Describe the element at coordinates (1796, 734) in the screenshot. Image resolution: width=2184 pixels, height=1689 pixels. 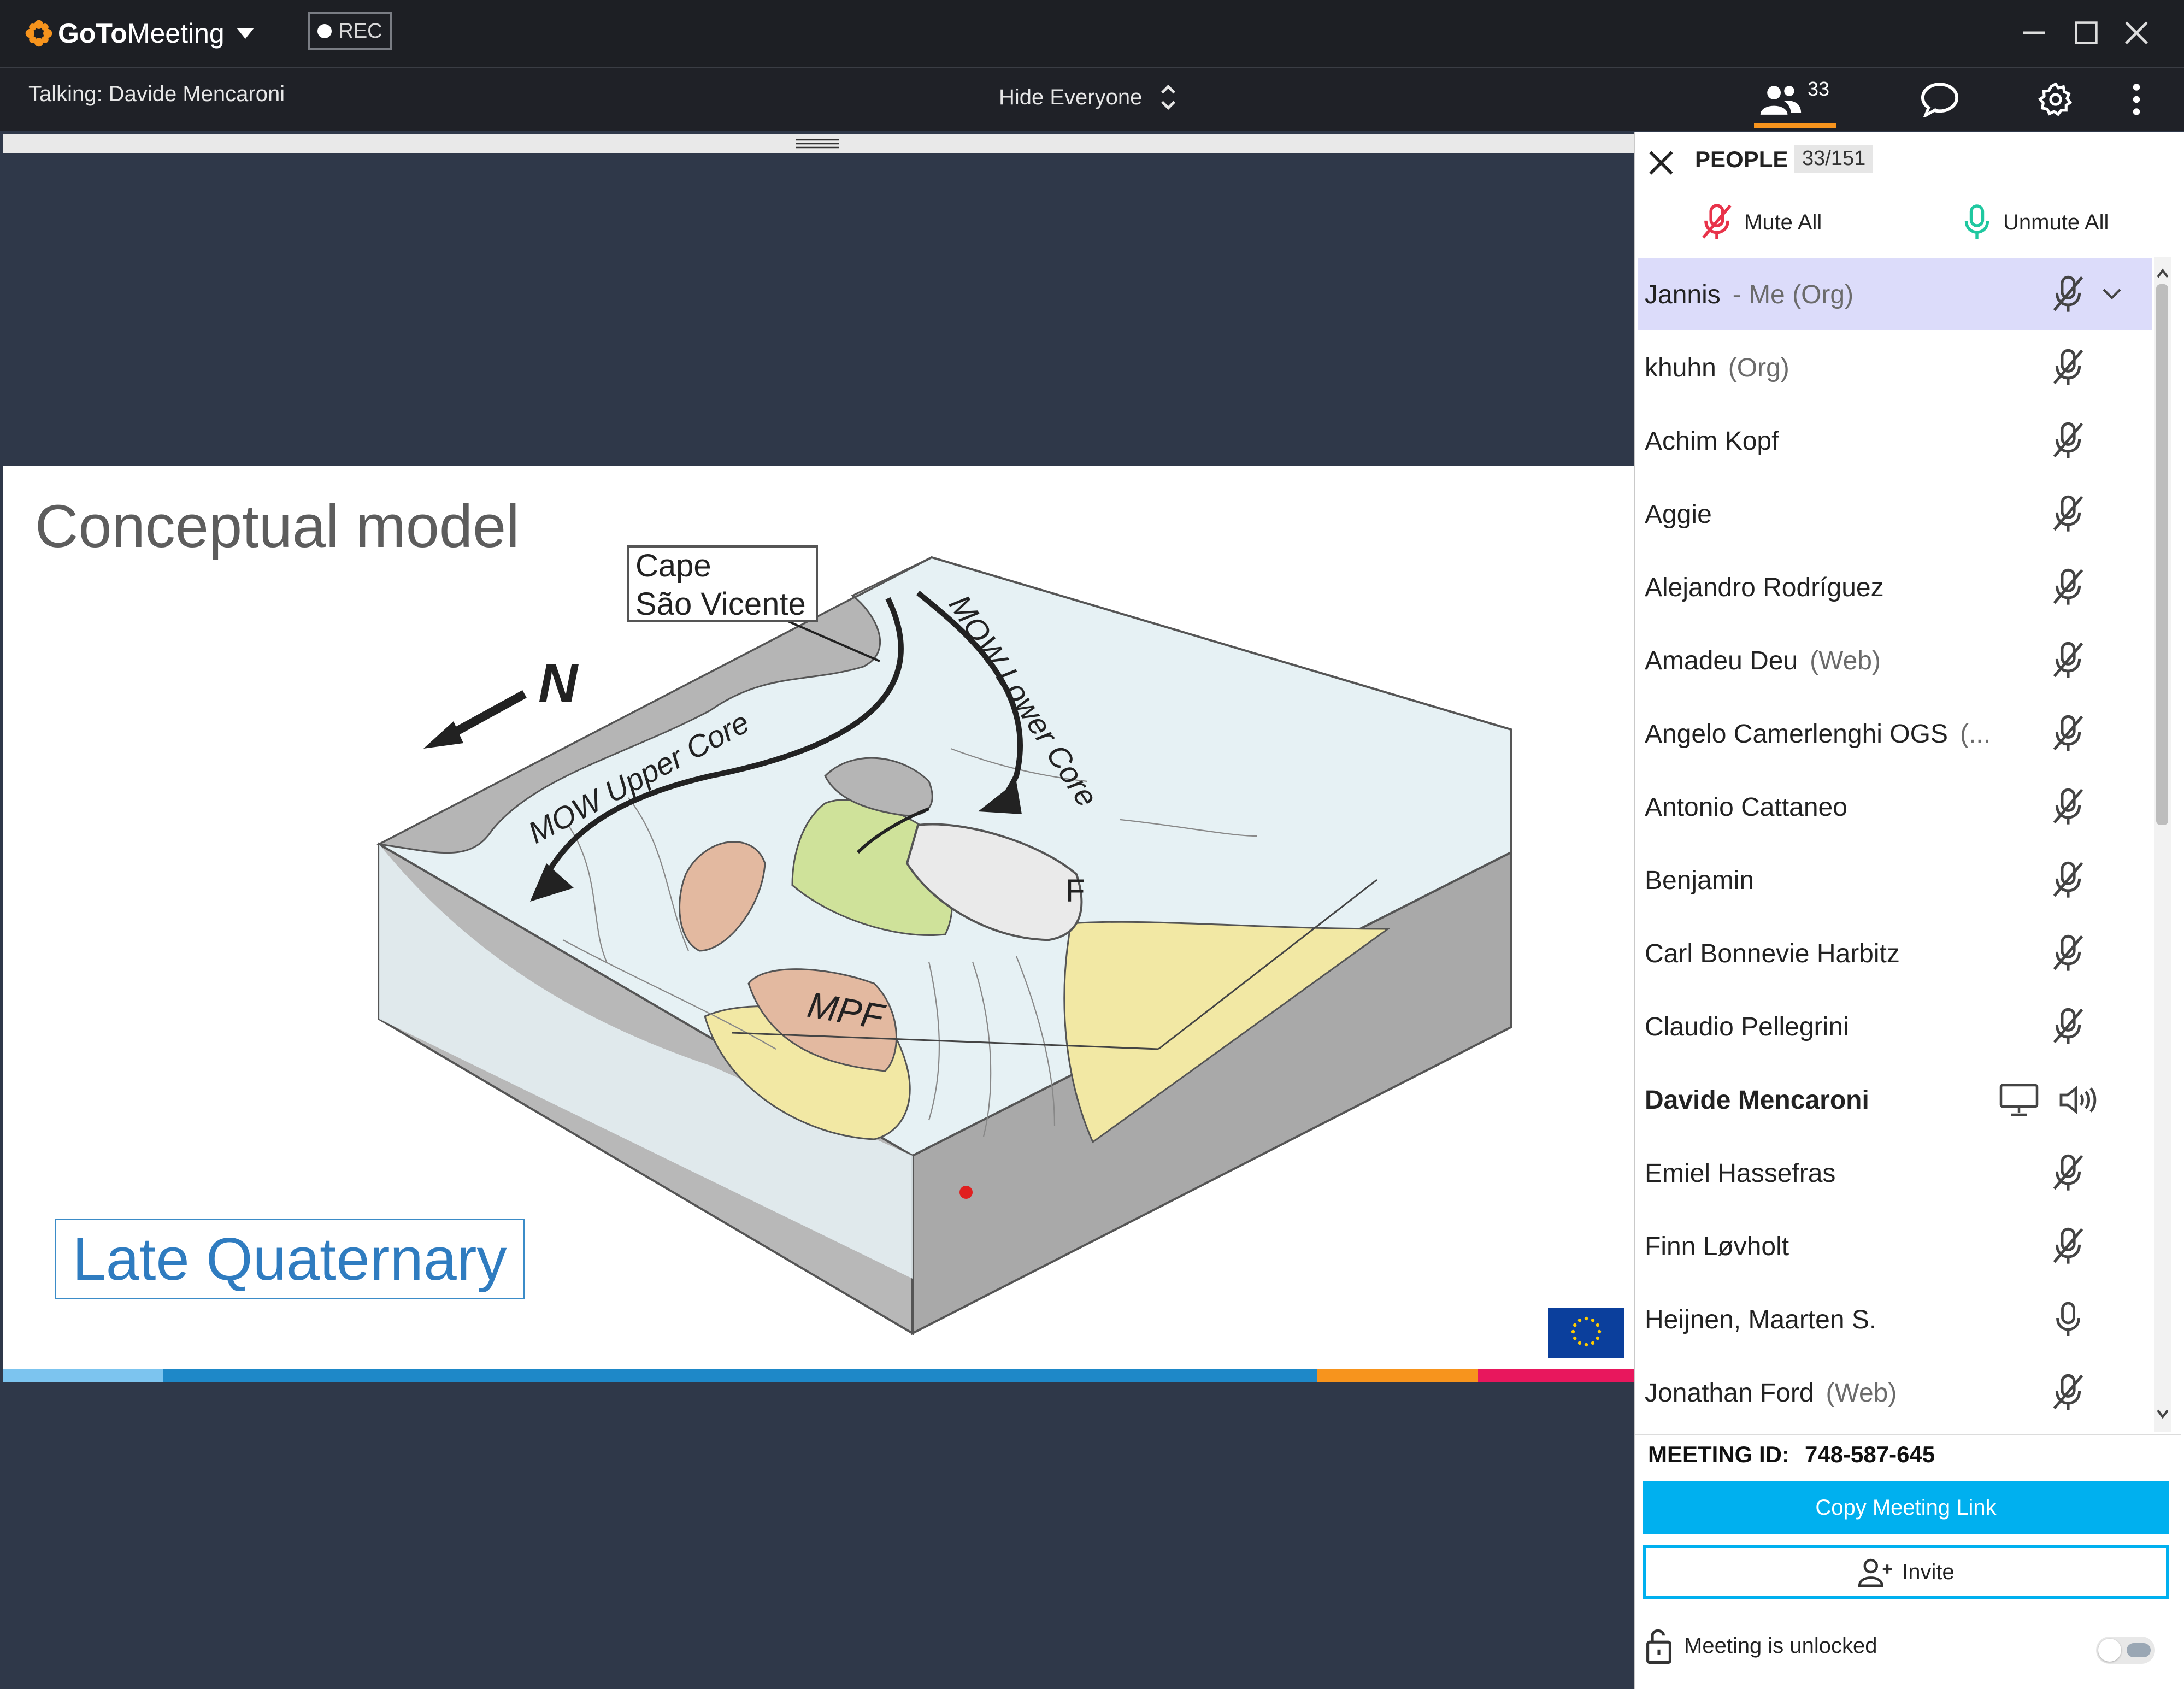
I see `participant-name: Angelo Camerlenghi OGS` at that location.